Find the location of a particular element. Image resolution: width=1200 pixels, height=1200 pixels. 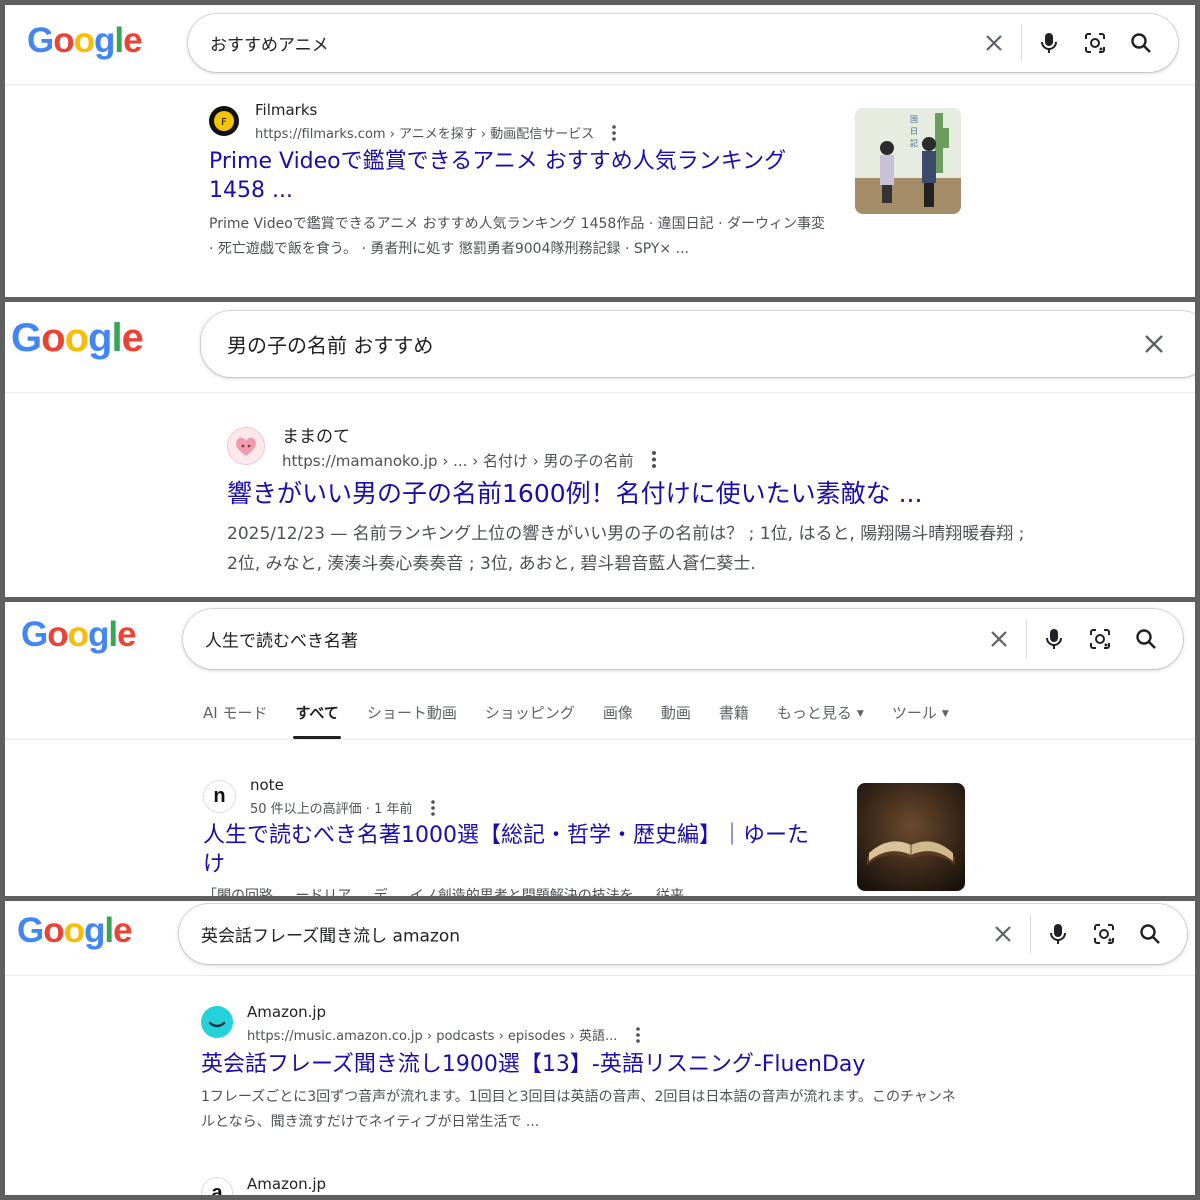

svg-text: 国 is located at coordinates (914, 119).